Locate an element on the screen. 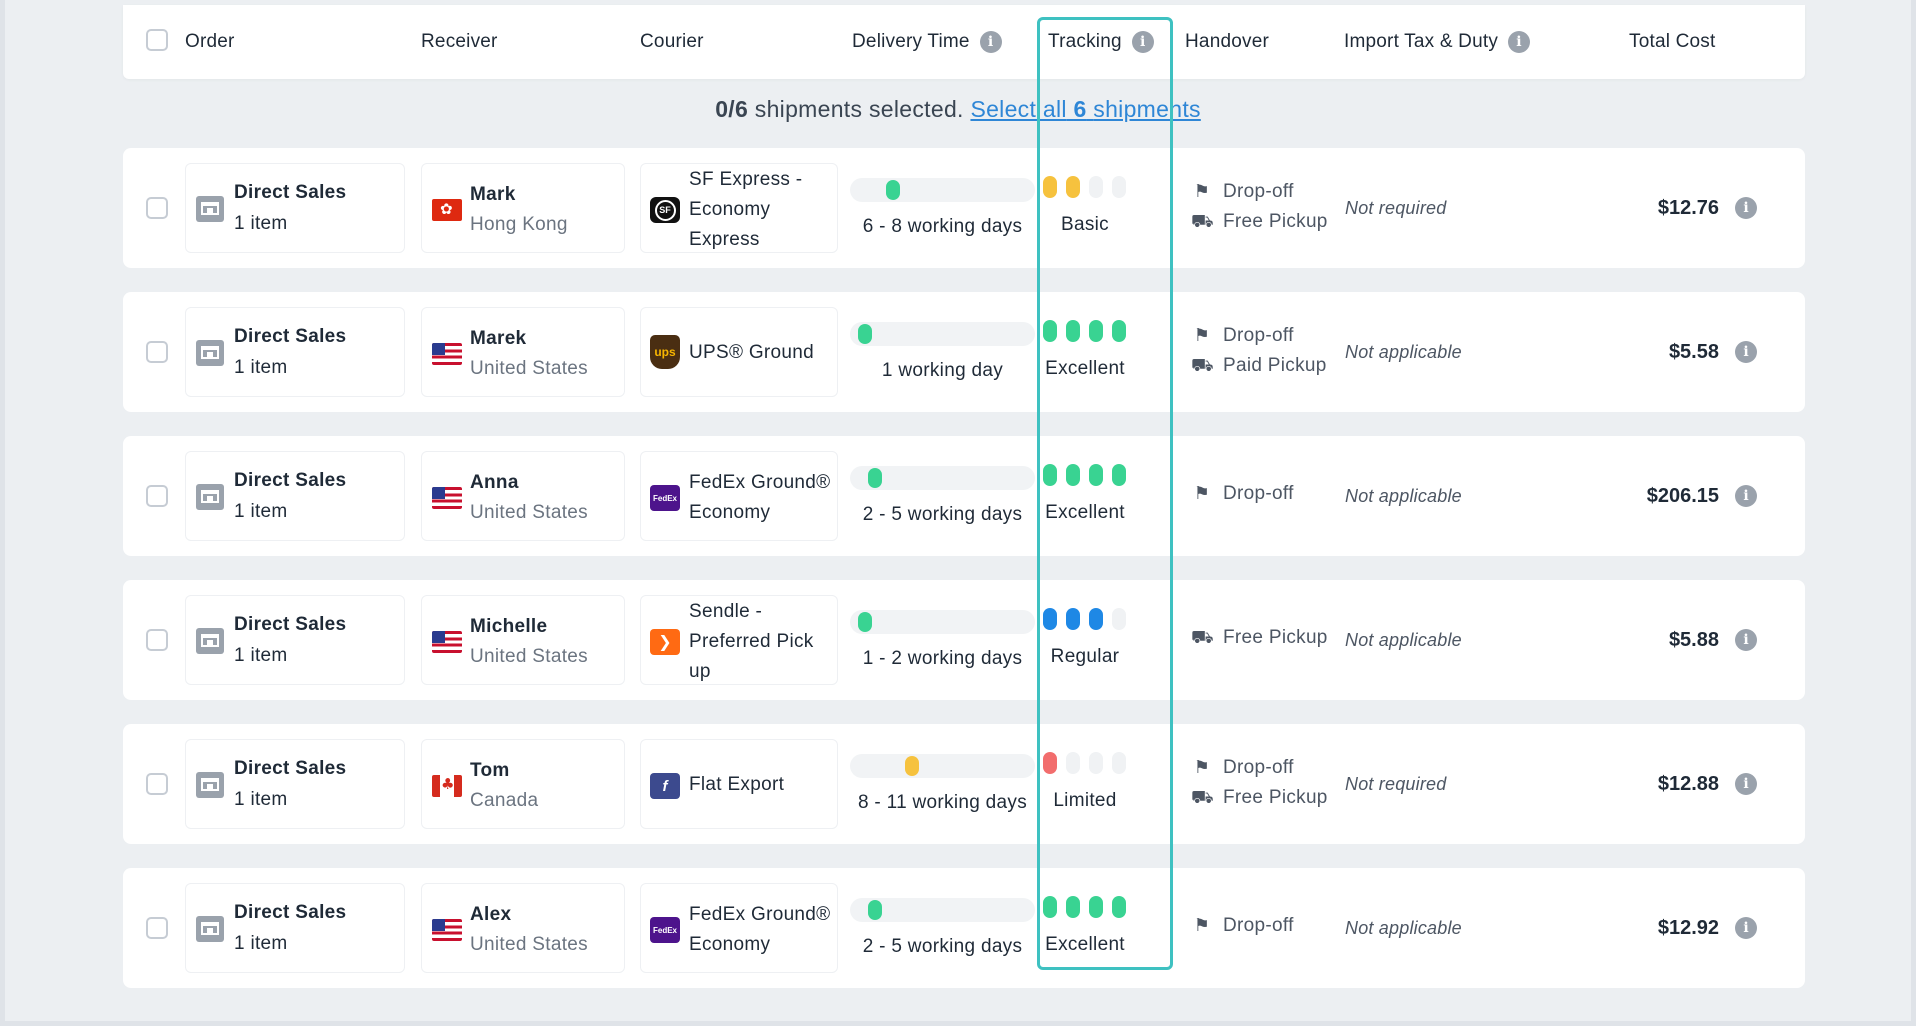 Image resolution: width=1916 pixels, height=1026 pixels. handover-options: ⛟ Free Pickup is located at coordinates (1271, 640).